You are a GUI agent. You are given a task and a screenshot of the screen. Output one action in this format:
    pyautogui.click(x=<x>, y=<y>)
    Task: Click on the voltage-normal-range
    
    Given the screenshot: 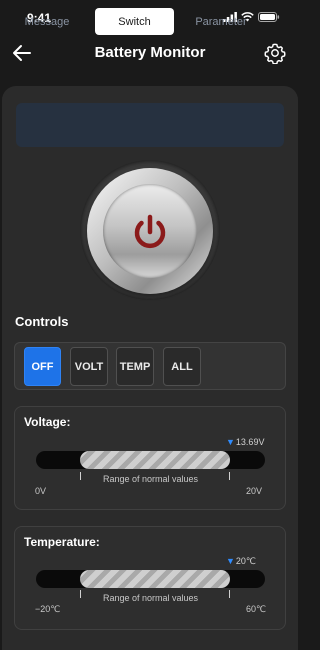 What is the action you would take?
    pyautogui.click(x=155, y=460)
    